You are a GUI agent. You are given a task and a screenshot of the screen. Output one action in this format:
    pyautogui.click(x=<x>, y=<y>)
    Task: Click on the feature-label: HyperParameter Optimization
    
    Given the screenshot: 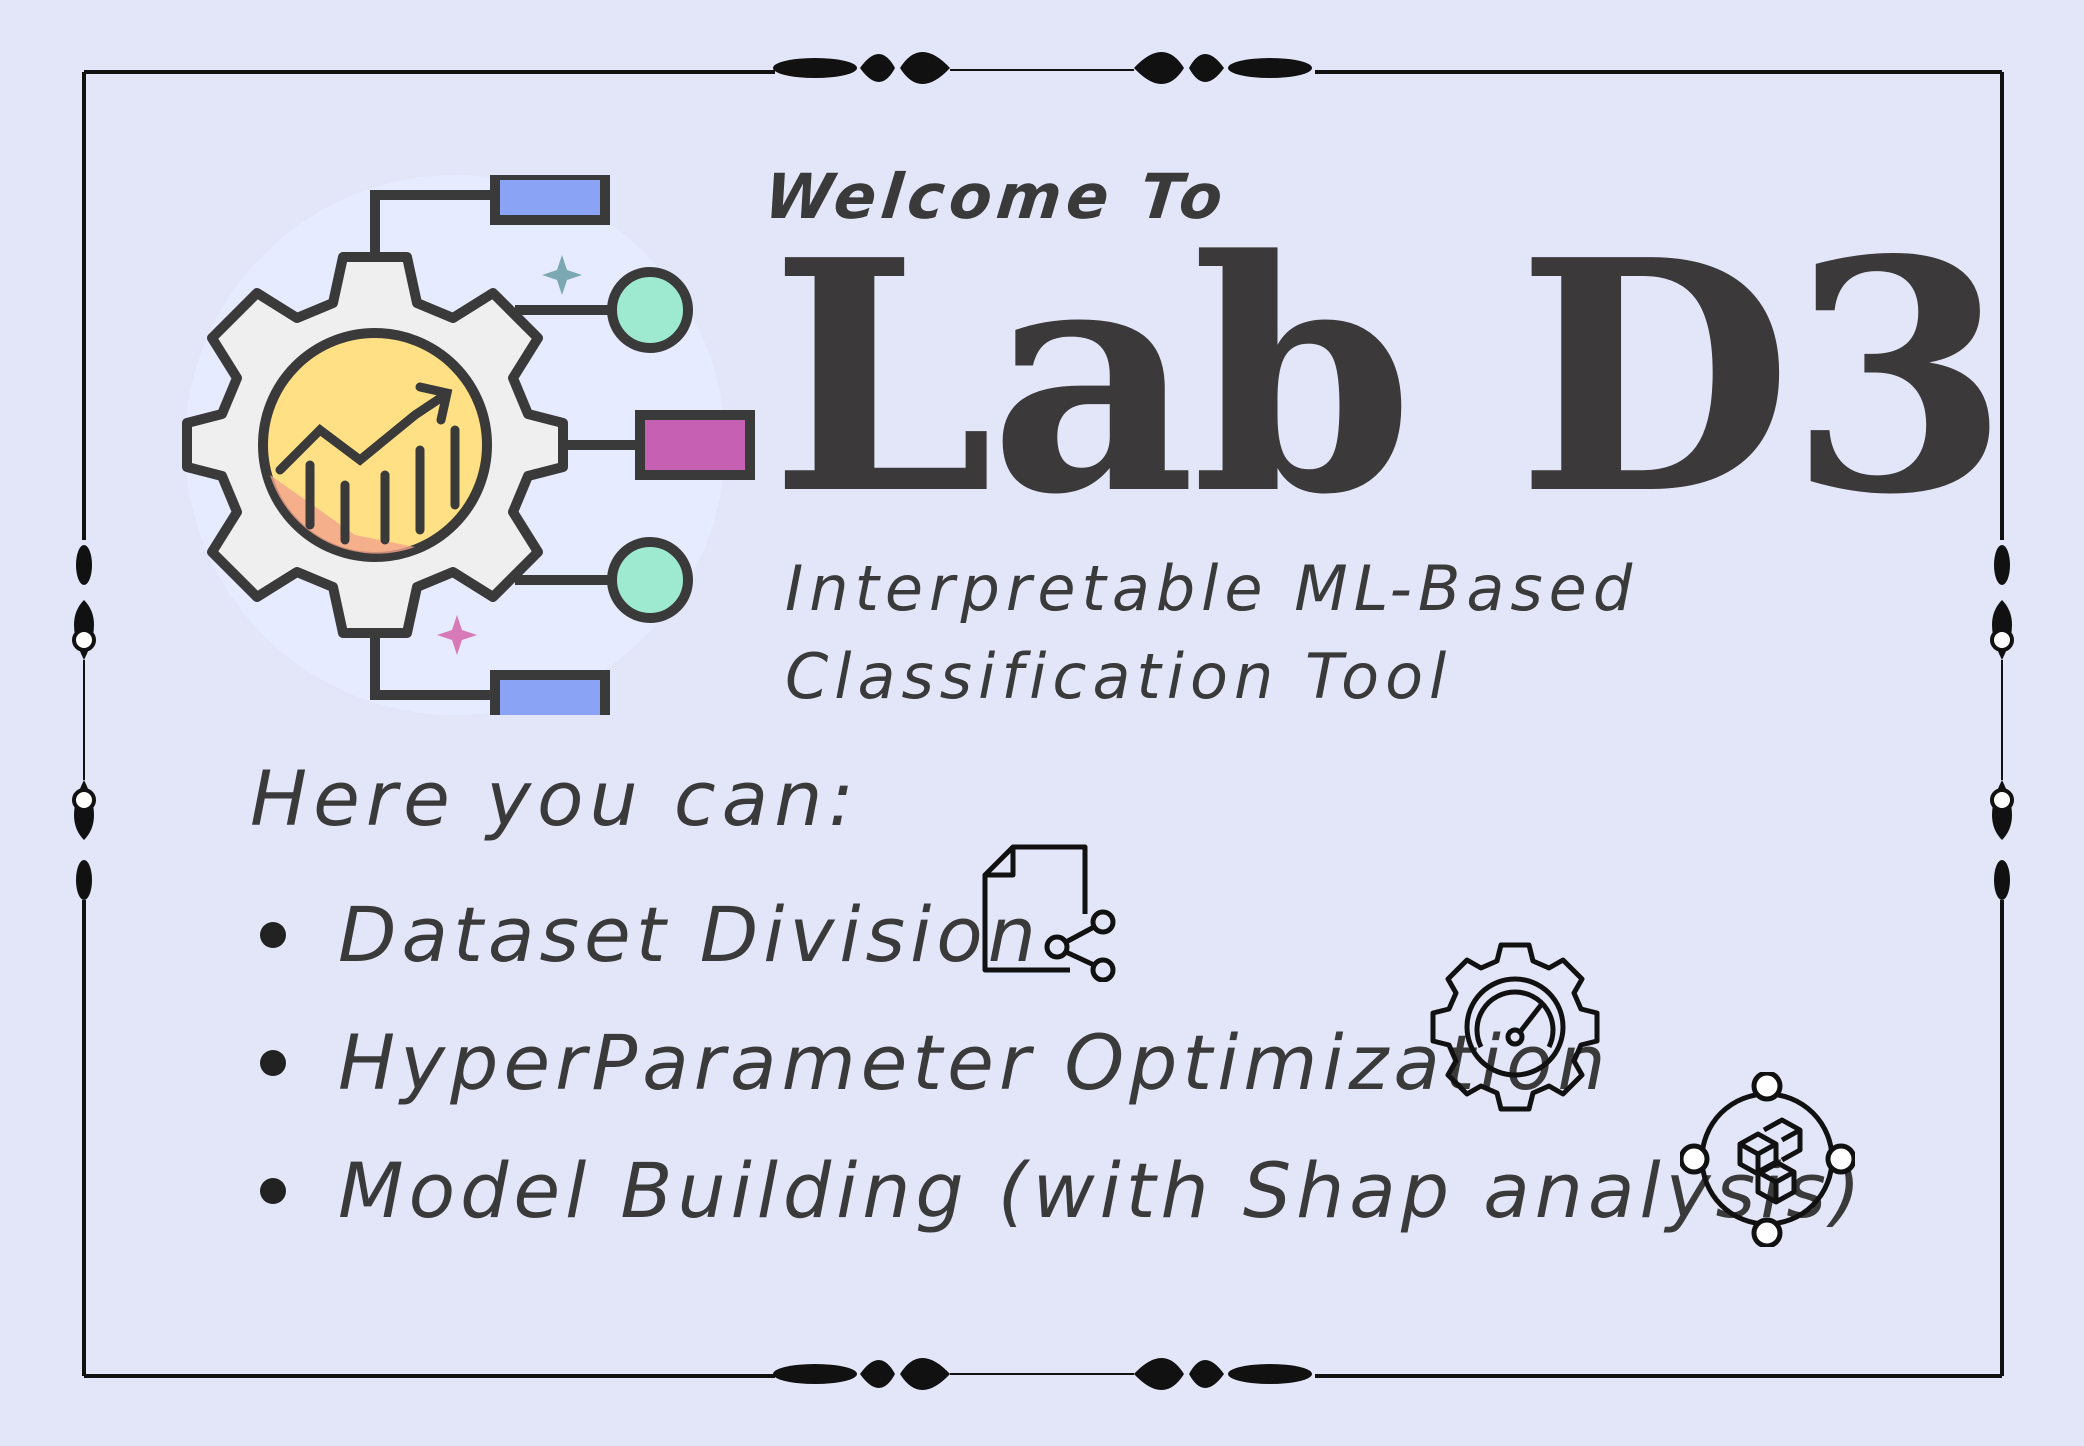 What is the action you would take?
    pyautogui.click(x=974, y=1062)
    